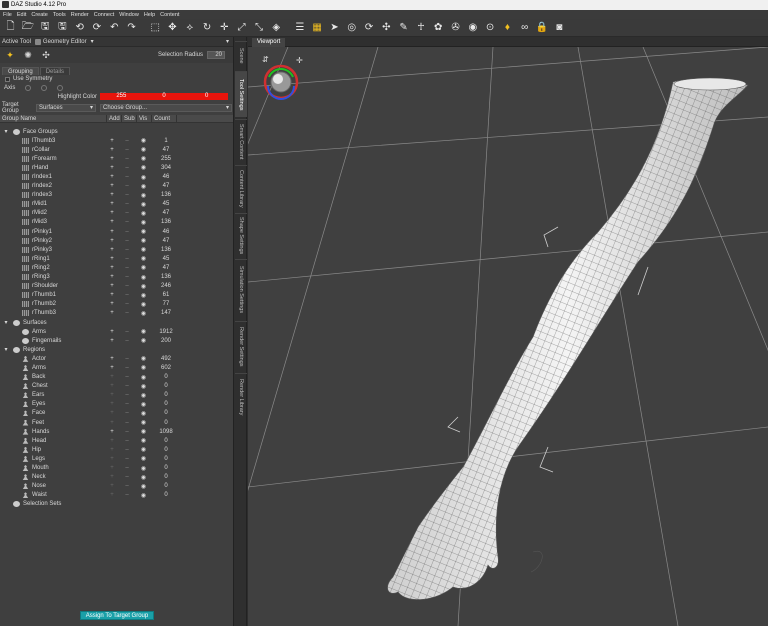  I want to click on open-folder-icon: 🗁, so click(27, 28).